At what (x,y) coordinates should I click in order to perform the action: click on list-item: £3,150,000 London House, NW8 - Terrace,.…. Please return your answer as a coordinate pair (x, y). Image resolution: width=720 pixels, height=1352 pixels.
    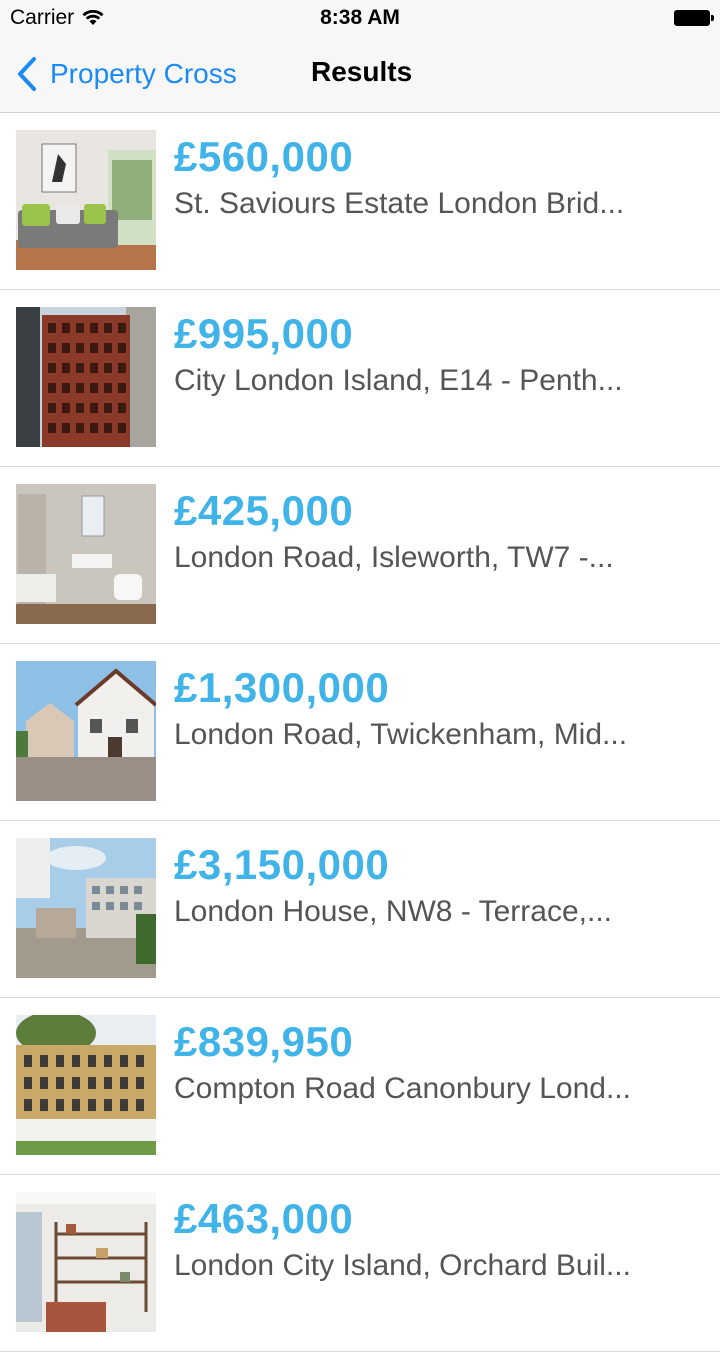
    Looking at the image, I should click on (360, 909).